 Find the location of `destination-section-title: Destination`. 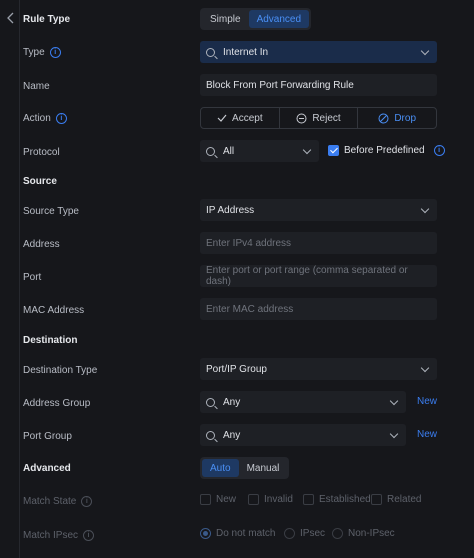

destination-section-title: Destination is located at coordinates (50, 340).